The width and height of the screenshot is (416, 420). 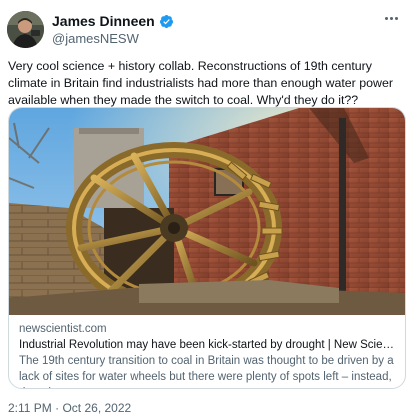 I want to click on avatar-image, so click(x=25, y=29).